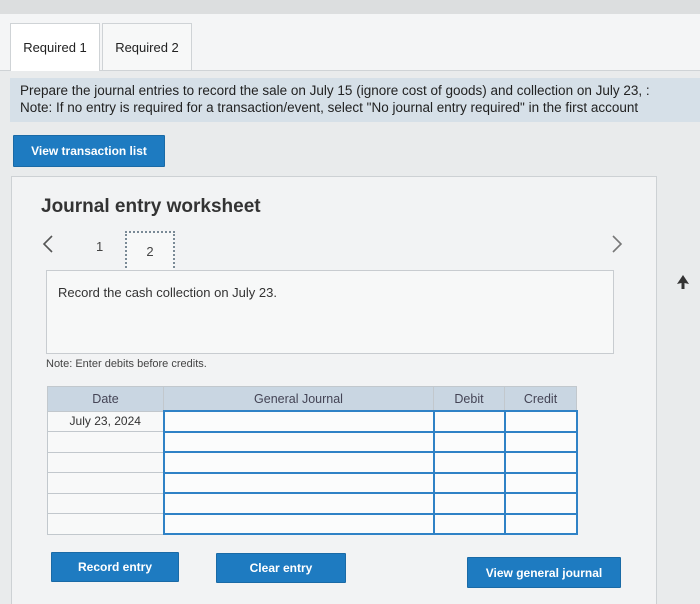  I want to click on chevron-right-icon, so click(617, 246).